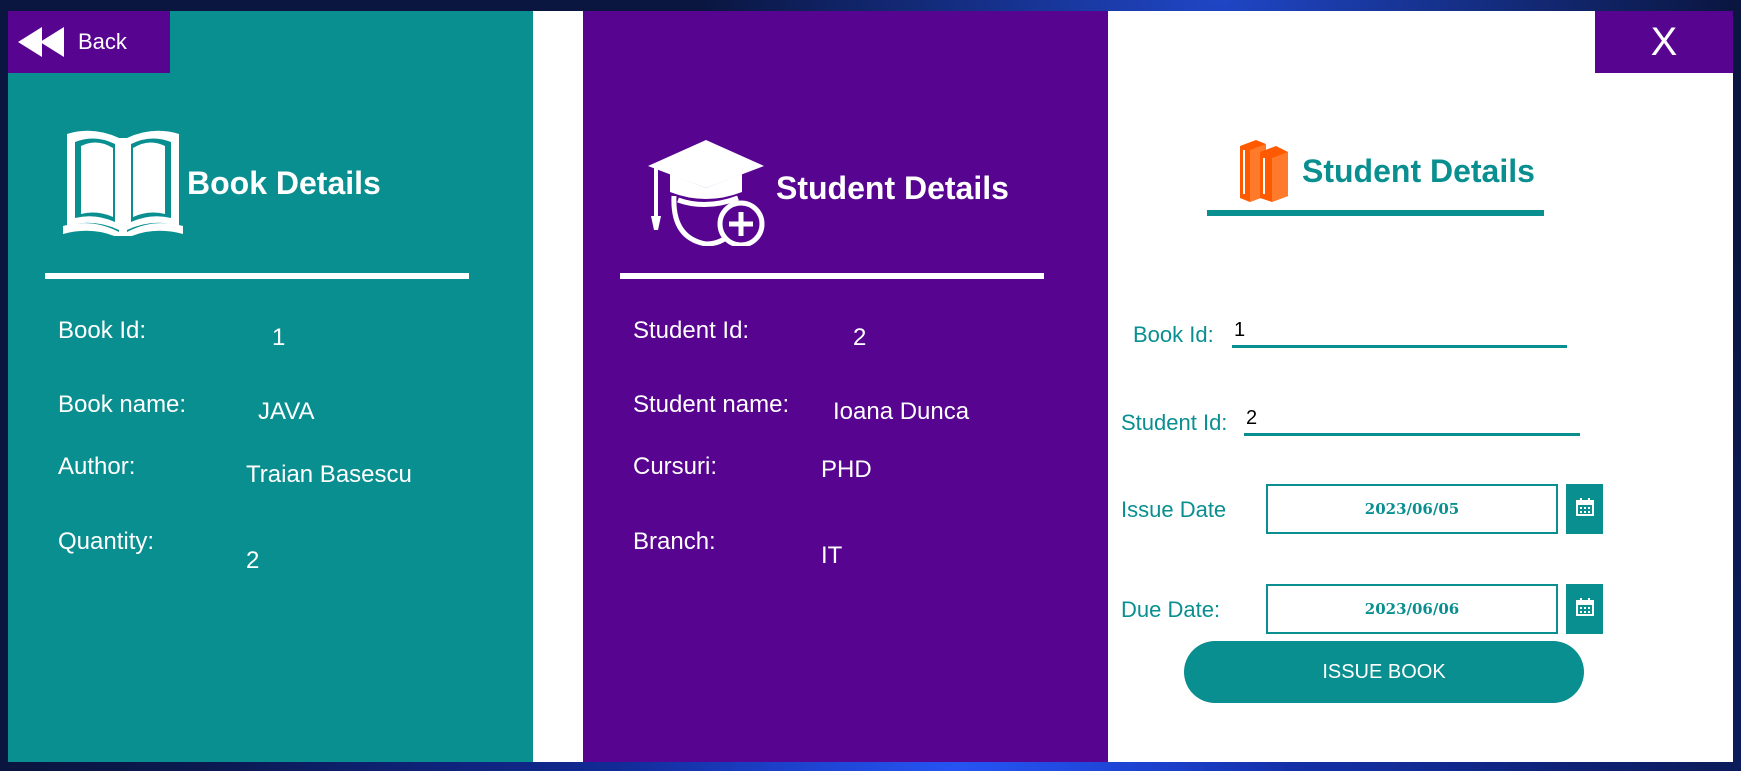 The image size is (1741, 771). What do you see at coordinates (329, 474) in the screenshot?
I see `author-value: Traian Basescu` at bounding box center [329, 474].